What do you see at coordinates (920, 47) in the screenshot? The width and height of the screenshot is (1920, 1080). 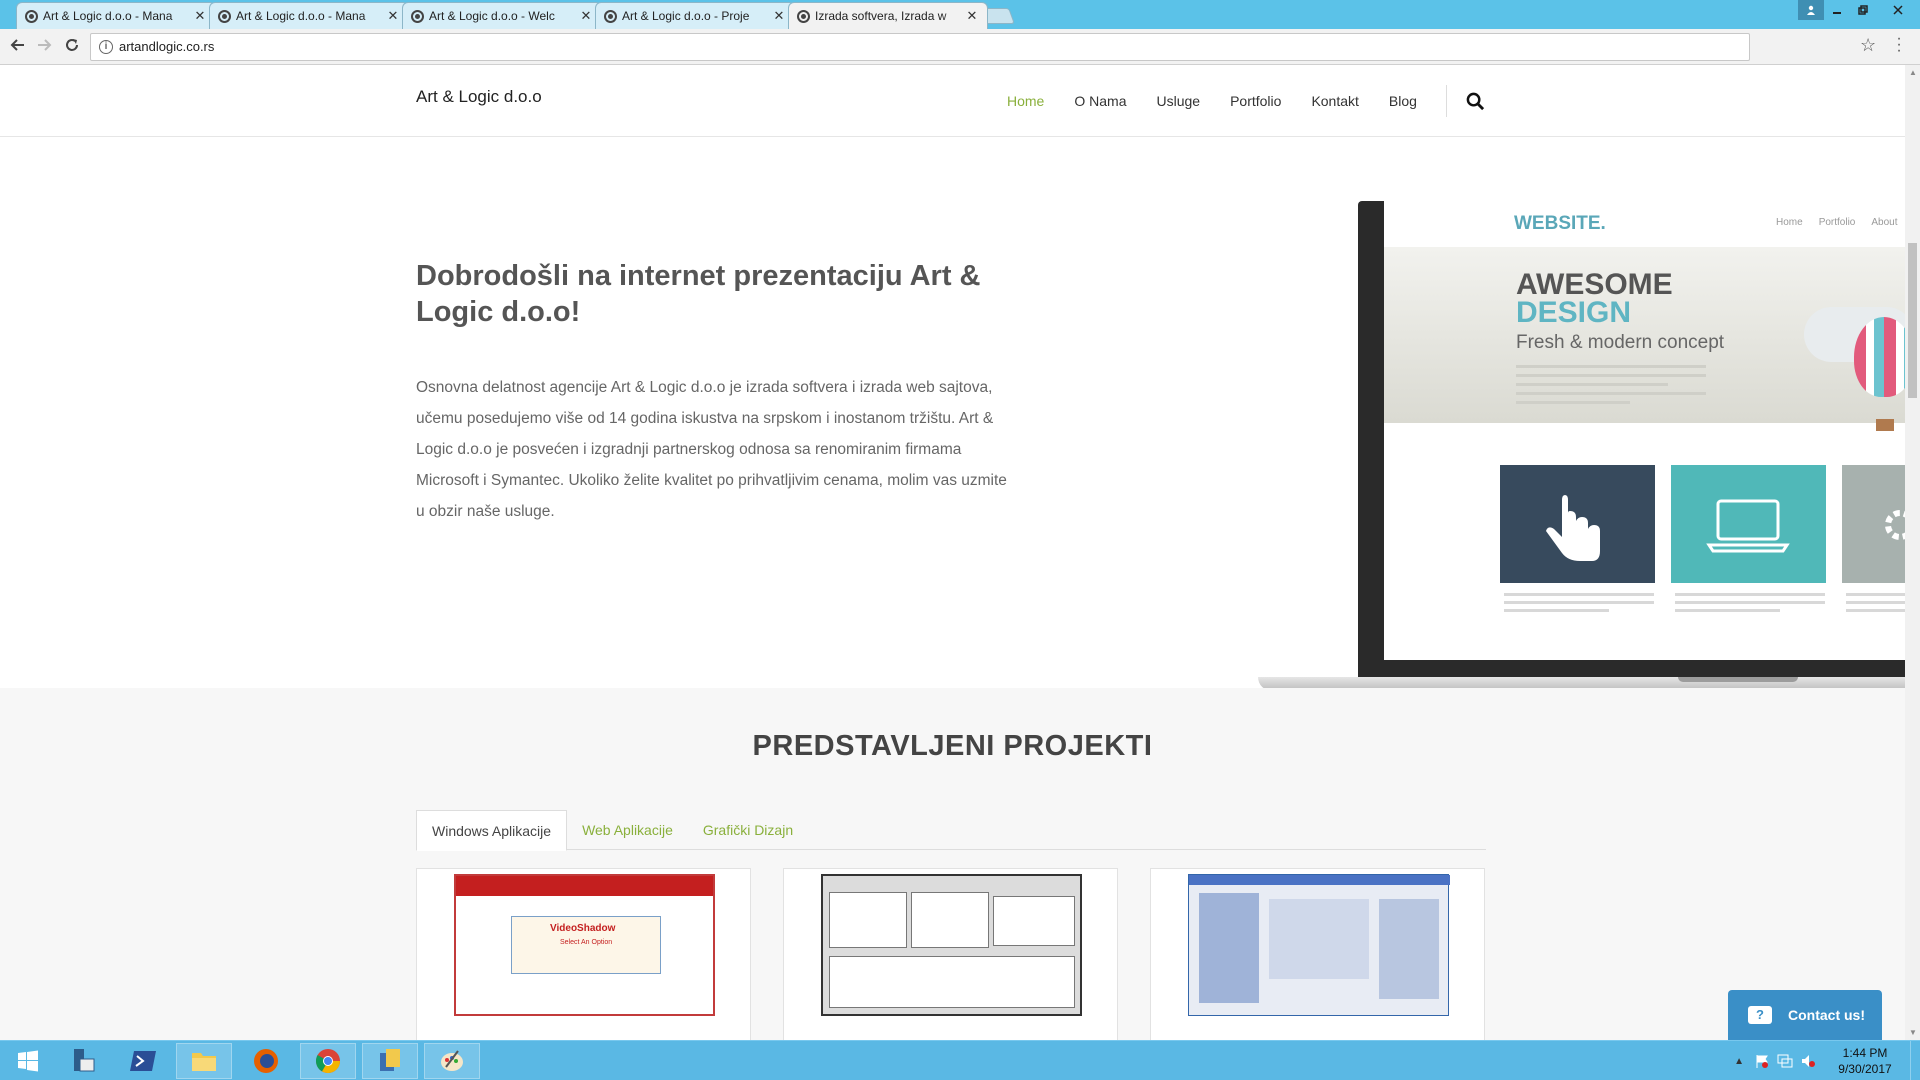 I see `address-bar: i artandlogic.co.rs` at bounding box center [920, 47].